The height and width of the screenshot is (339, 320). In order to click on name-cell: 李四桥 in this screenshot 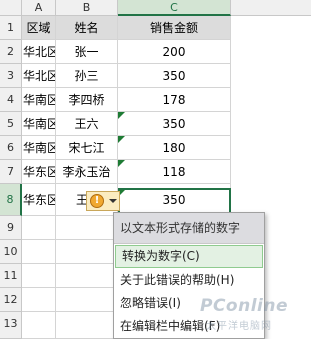, I will do `click(87, 100)`.